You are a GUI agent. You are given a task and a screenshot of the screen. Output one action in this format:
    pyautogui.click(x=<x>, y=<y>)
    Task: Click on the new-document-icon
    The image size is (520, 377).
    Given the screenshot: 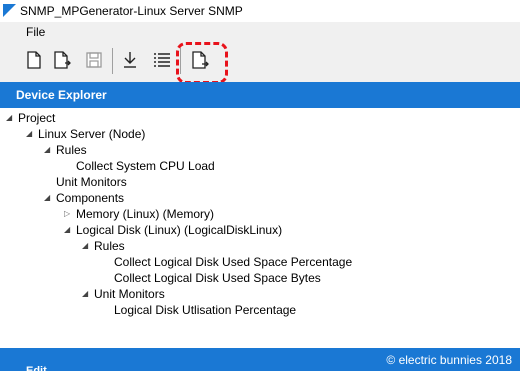 What is the action you would take?
    pyautogui.click(x=34, y=61)
    